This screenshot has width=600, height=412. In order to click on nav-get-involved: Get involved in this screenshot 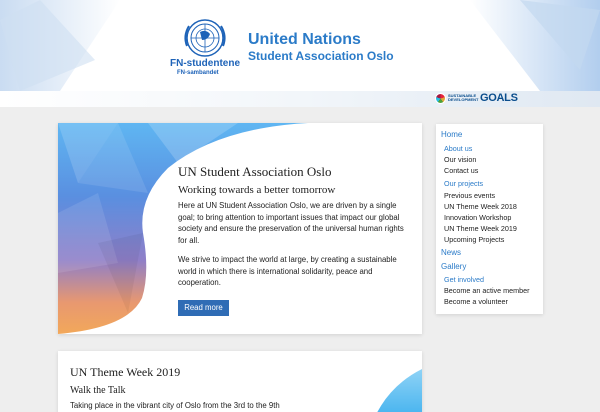, I will do `click(464, 279)`.